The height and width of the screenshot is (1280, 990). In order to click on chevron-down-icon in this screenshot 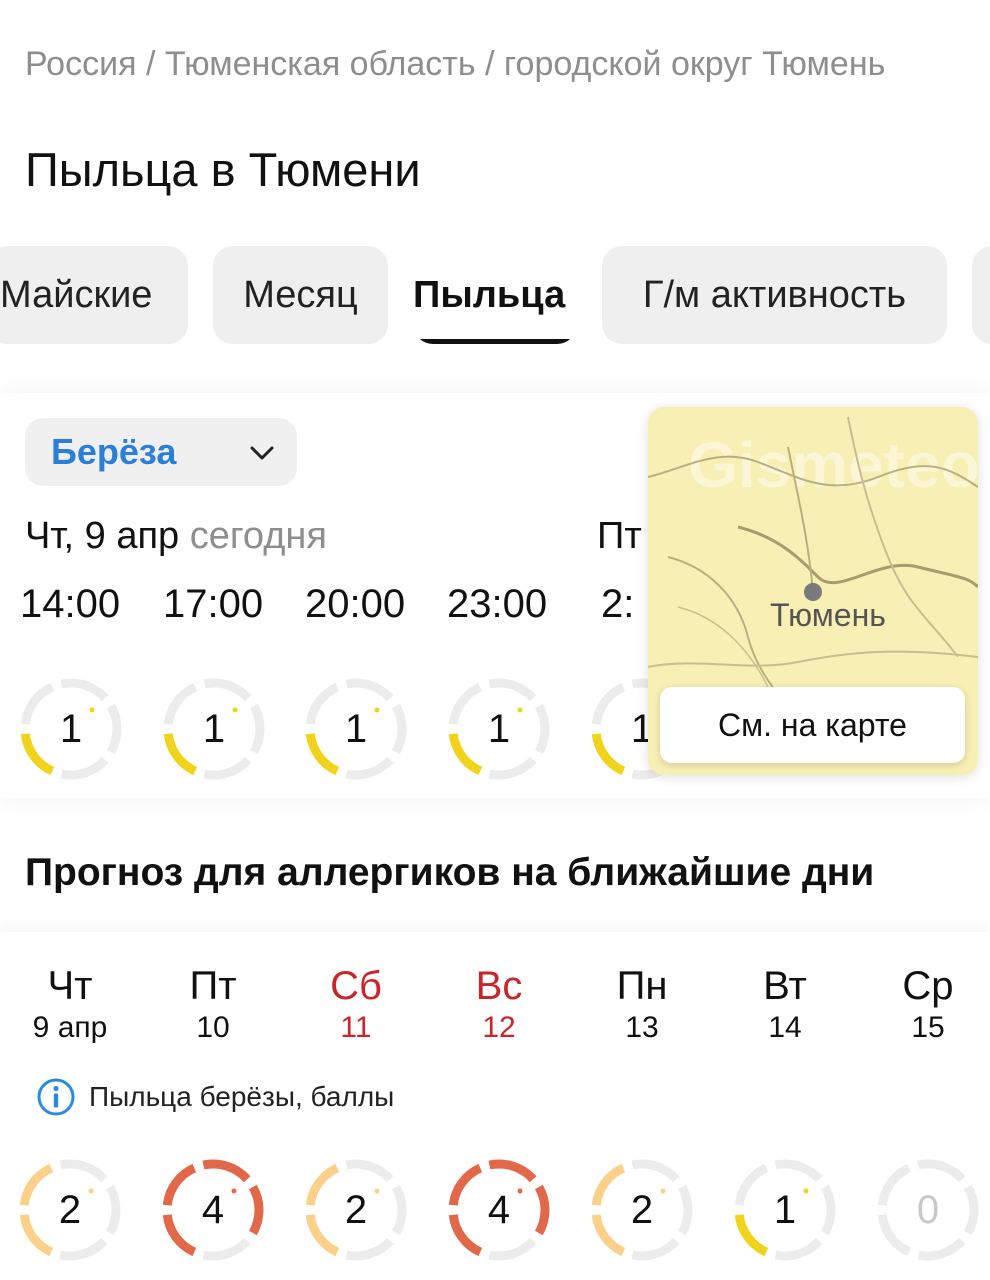, I will do `click(262, 453)`.